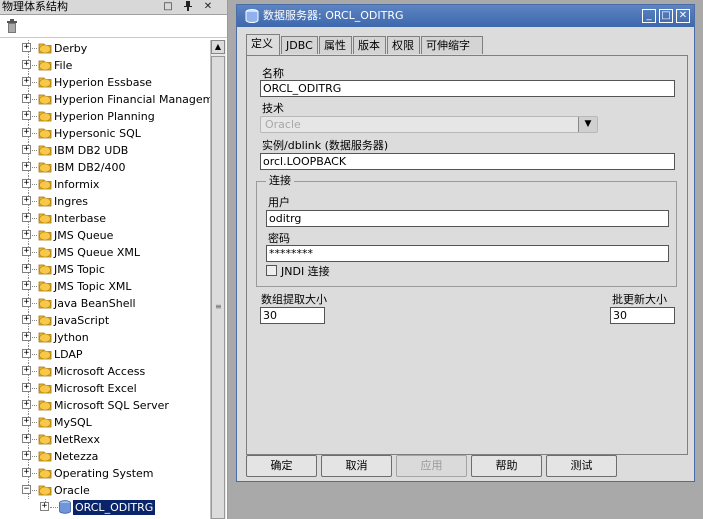  I want to click on technology-select: Oracle ▼, so click(429, 124).